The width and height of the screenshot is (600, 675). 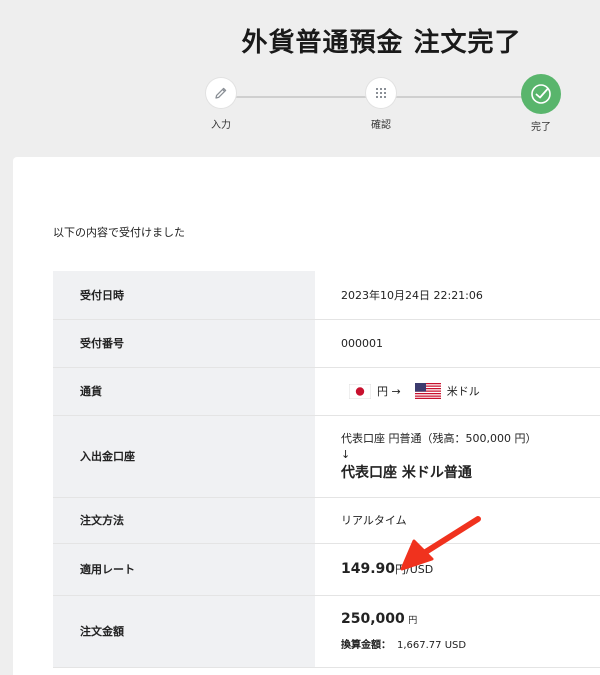 I want to click on row-value: 250,000 円 換算金額： 1,667.77 USD, so click(x=457, y=631).